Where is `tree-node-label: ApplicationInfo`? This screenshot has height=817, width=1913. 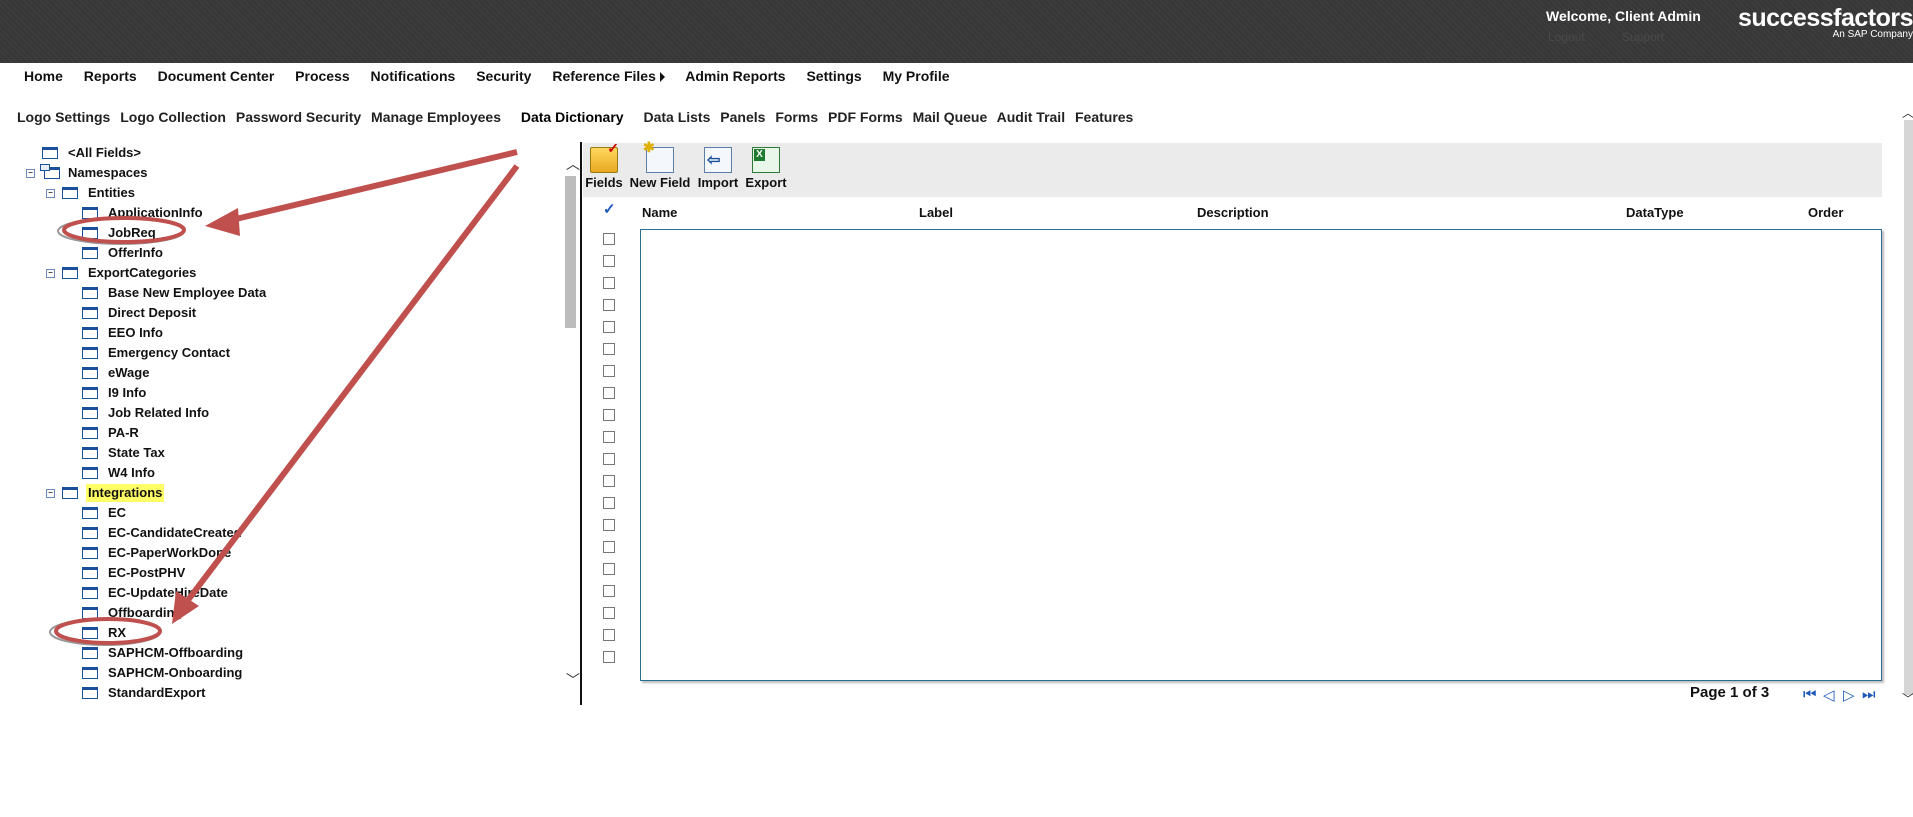
tree-node-label: ApplicationInfo is located at coordinates (155, 212).